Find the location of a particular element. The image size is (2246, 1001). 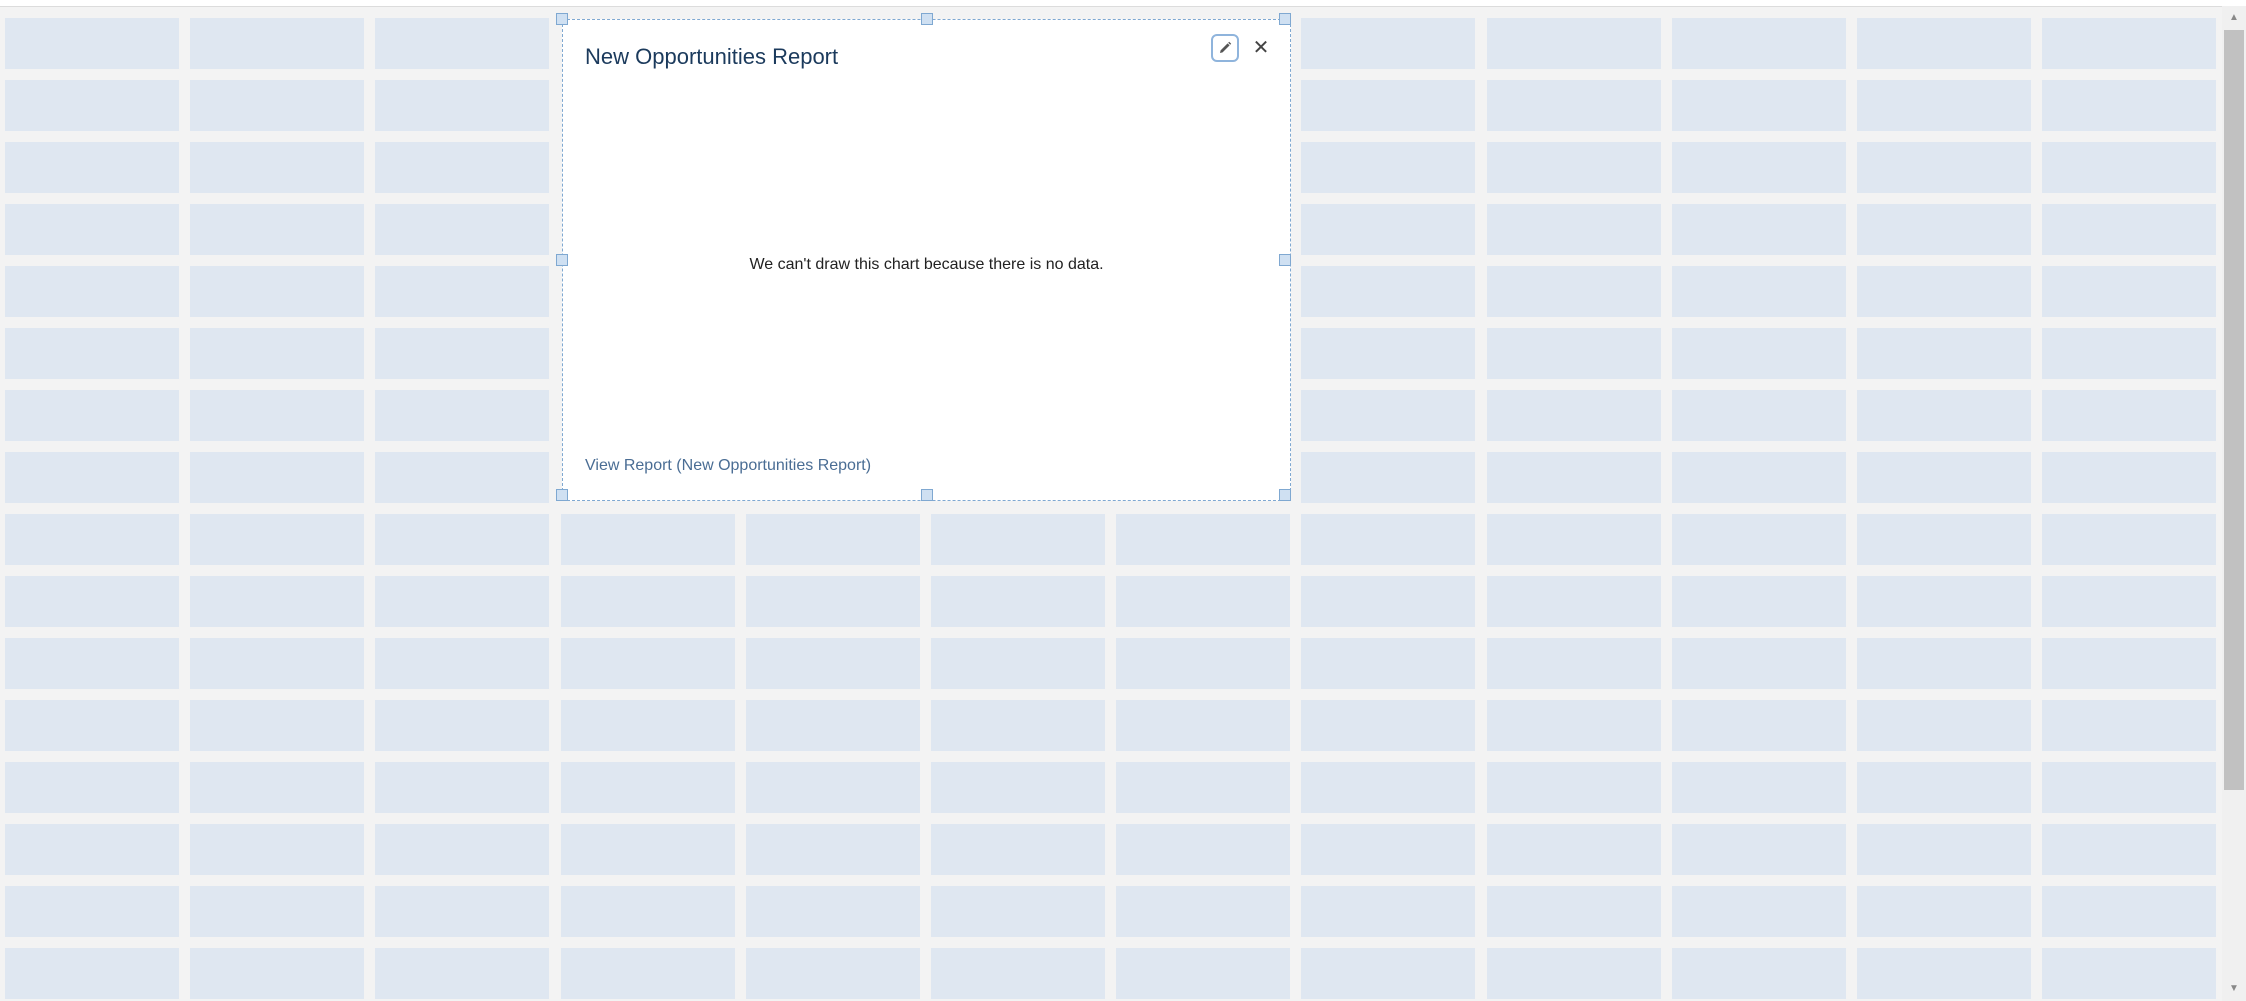

resize-handle-bottom is located at coordinates (927, 495).